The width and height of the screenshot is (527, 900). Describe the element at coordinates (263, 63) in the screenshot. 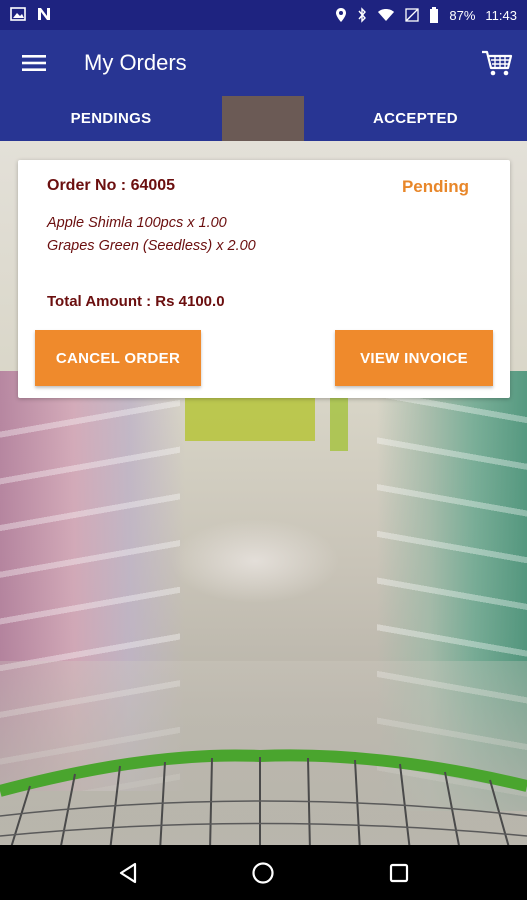

I see `app-bar: My Orders` at that location.